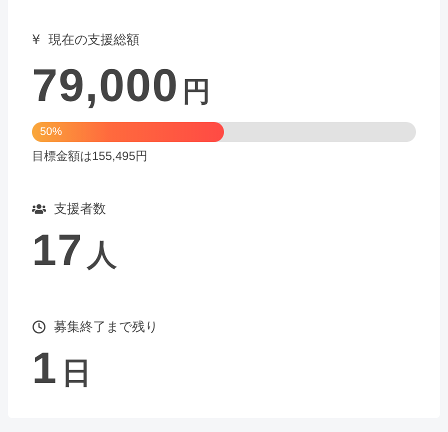 The width and height of the screenshot is (448, 432). Describe the element at coordinates (80, 209) in the screenshot. I see `stat-label: 支援者数` at that location.